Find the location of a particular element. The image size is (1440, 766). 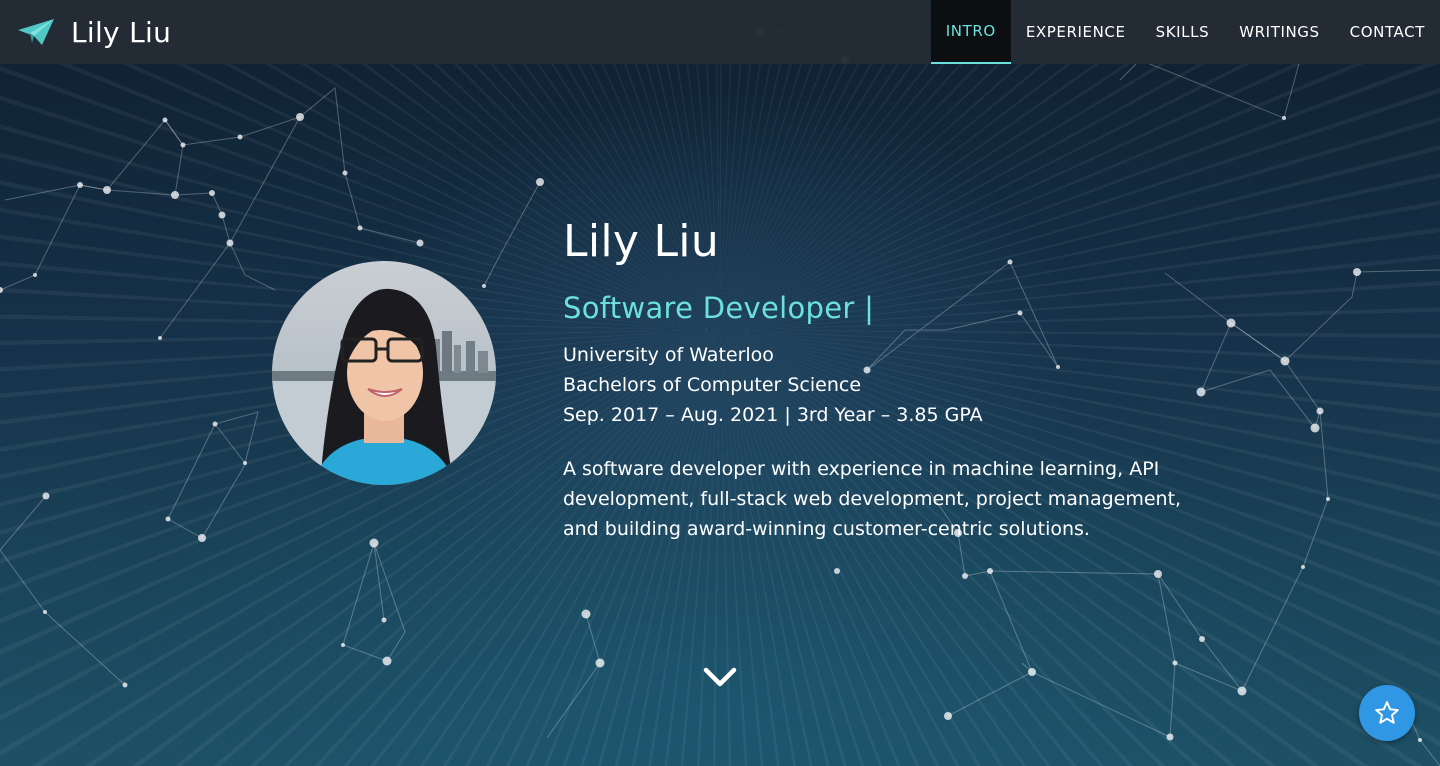

nav-item-contact: CONTACT is located at coordinates (1387, 32).